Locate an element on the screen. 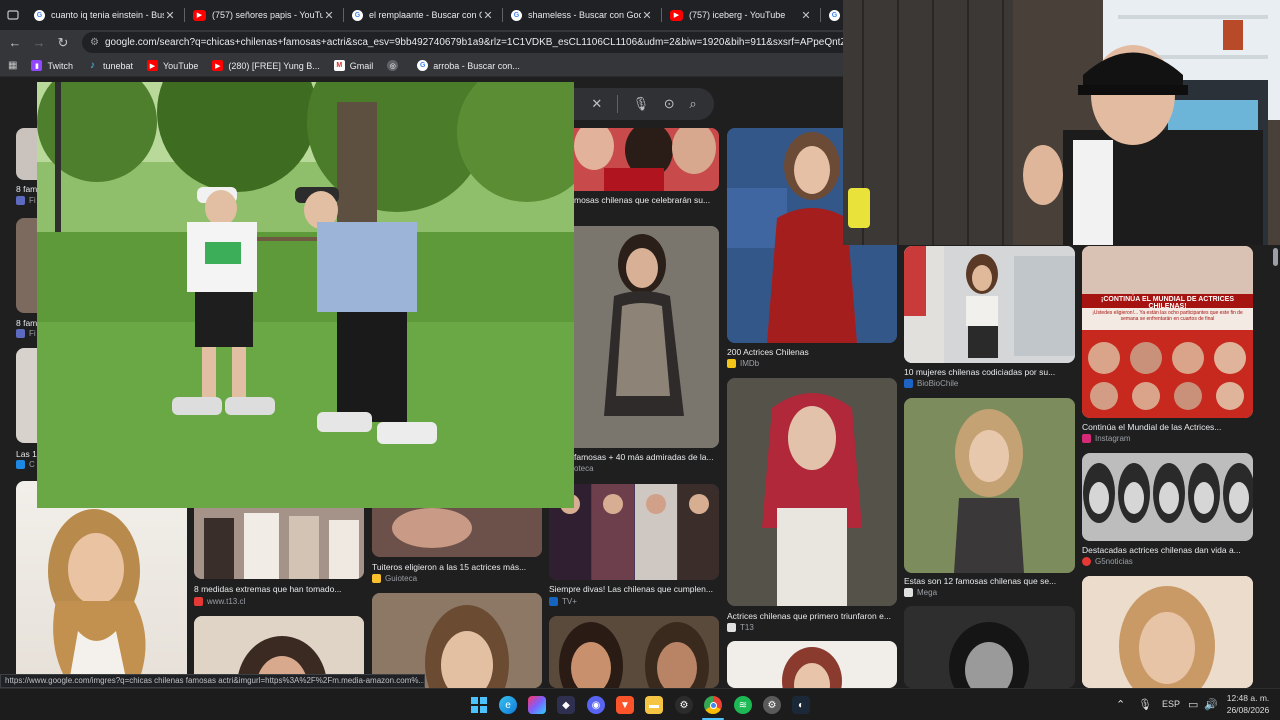 This screenshot has height=720, width=1280. bookmark-twitch: ▮ Twitch is located at coordinates (52, 65).